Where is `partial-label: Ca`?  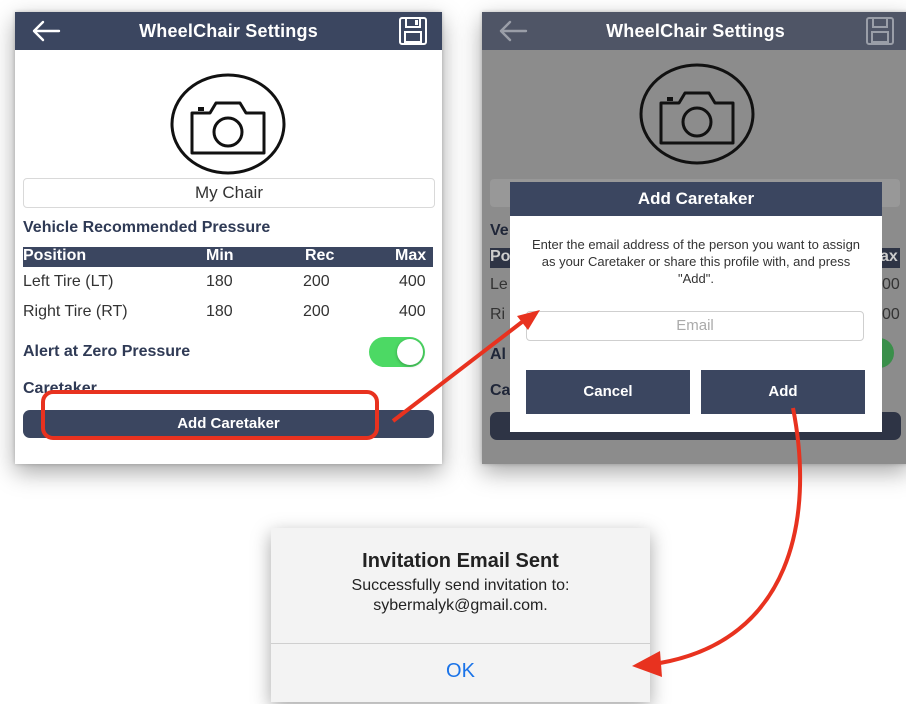 partial-label: Ca is located at coordinates (500, 390).